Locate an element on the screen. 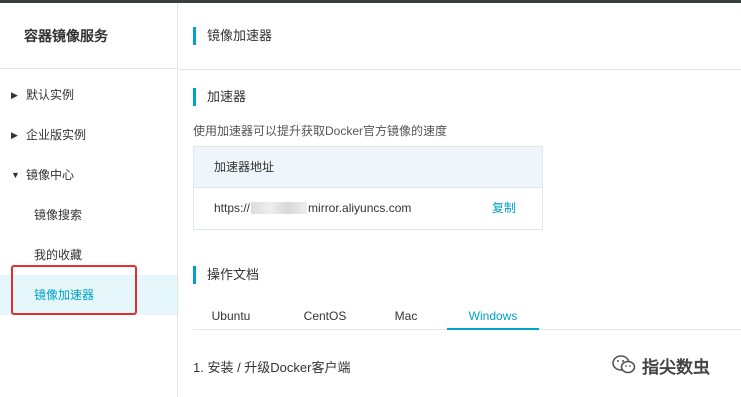 This screenshot has width=741, height=397. highlight-annotation-box is located at coordinates (74, 290).